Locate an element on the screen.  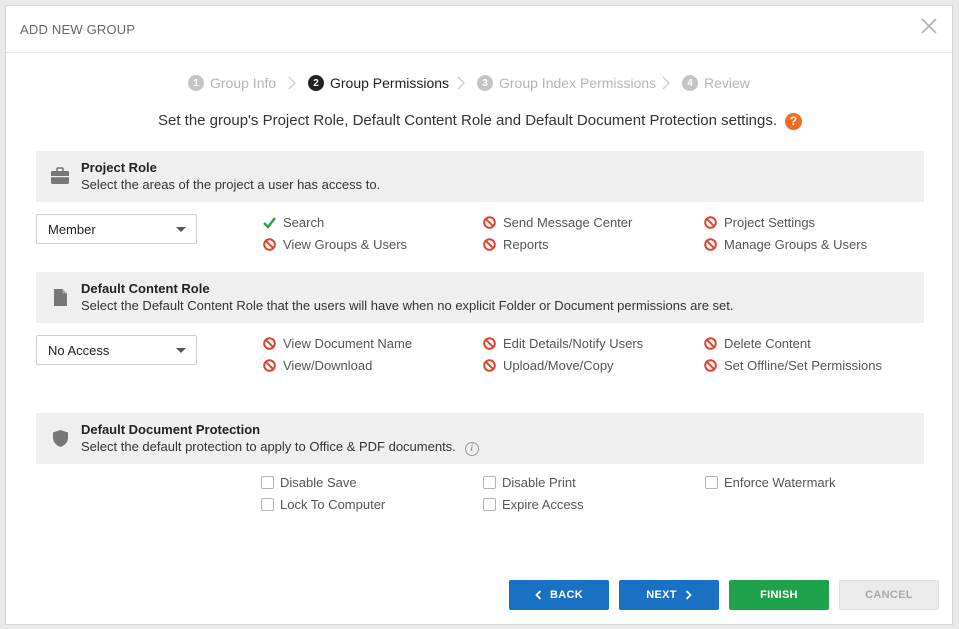
checkbox-label: Disable Save is located at coordinates (318, 482).